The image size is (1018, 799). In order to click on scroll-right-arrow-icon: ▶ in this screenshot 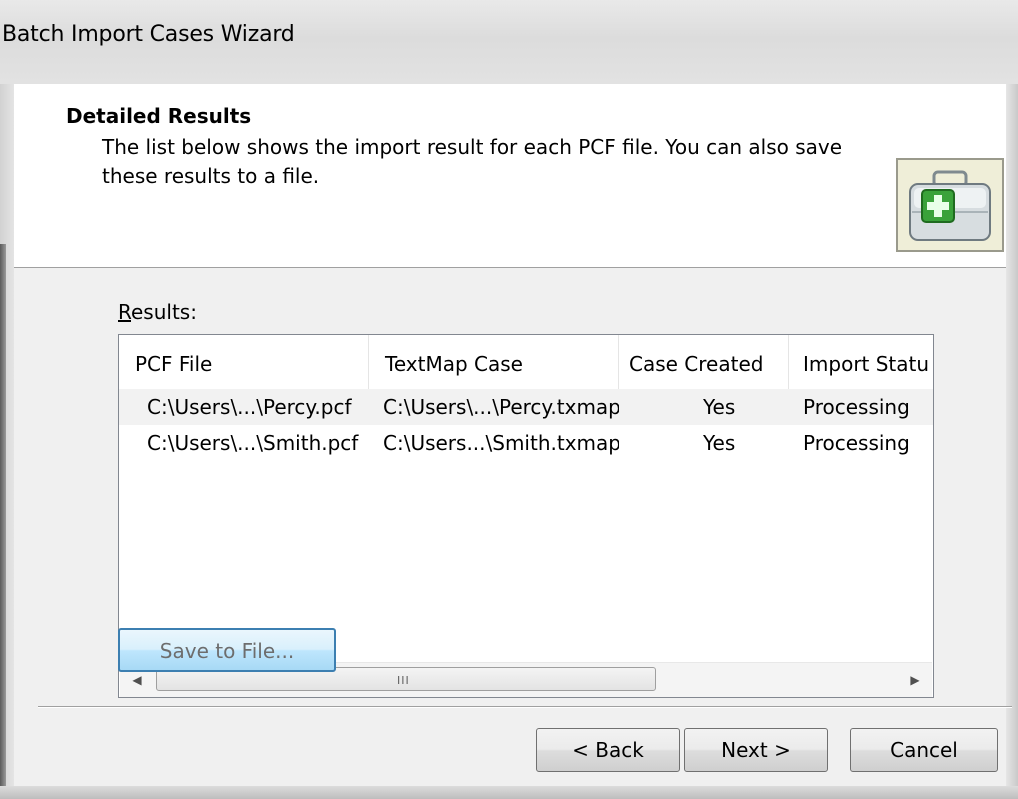, I will do `click(915, 680)`.